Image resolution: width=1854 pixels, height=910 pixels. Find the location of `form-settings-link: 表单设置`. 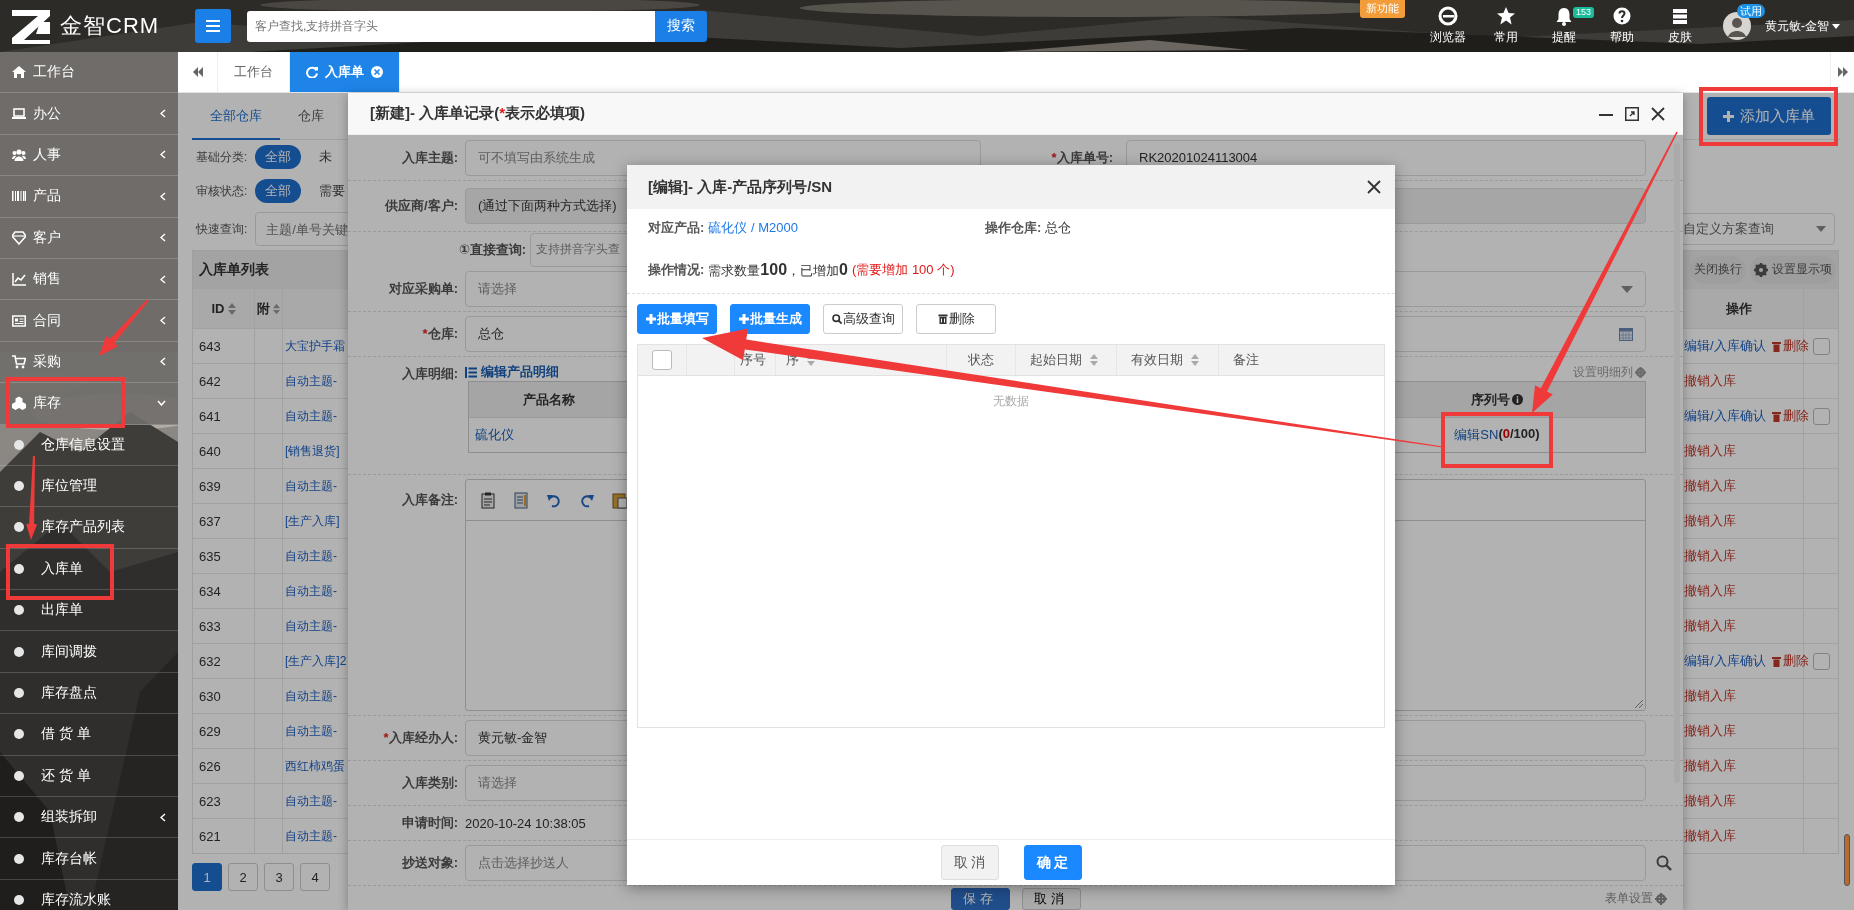

form-settings-link: 表单设置 is located at coordinates (1636, 898).